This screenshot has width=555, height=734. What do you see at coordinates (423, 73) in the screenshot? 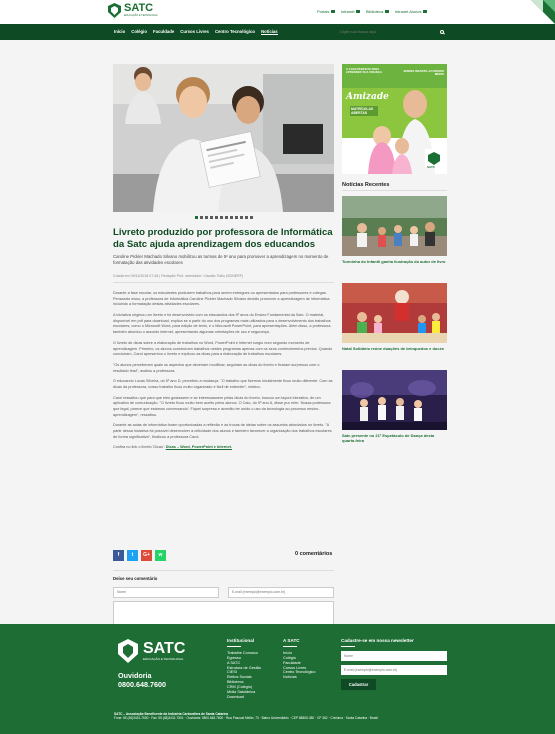
I see `ad-ensino-text: ENSINO INFANTIL AO ENSINO MÉDIO` at bounding box center [423, 73].